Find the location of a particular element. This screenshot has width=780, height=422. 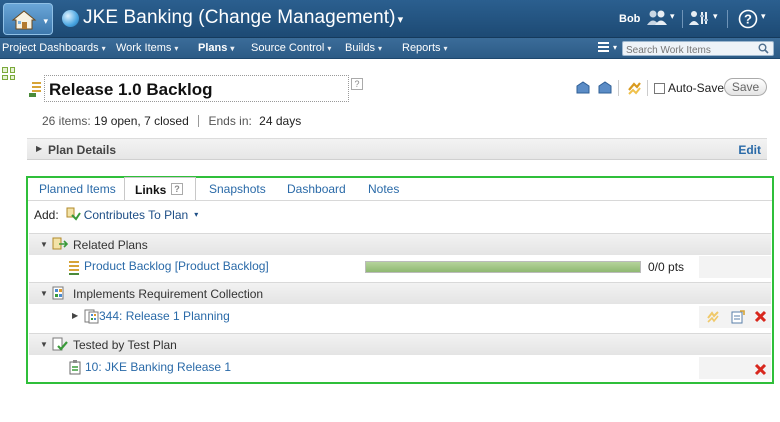

help-icon: ? is located at coordinates (748, 19).